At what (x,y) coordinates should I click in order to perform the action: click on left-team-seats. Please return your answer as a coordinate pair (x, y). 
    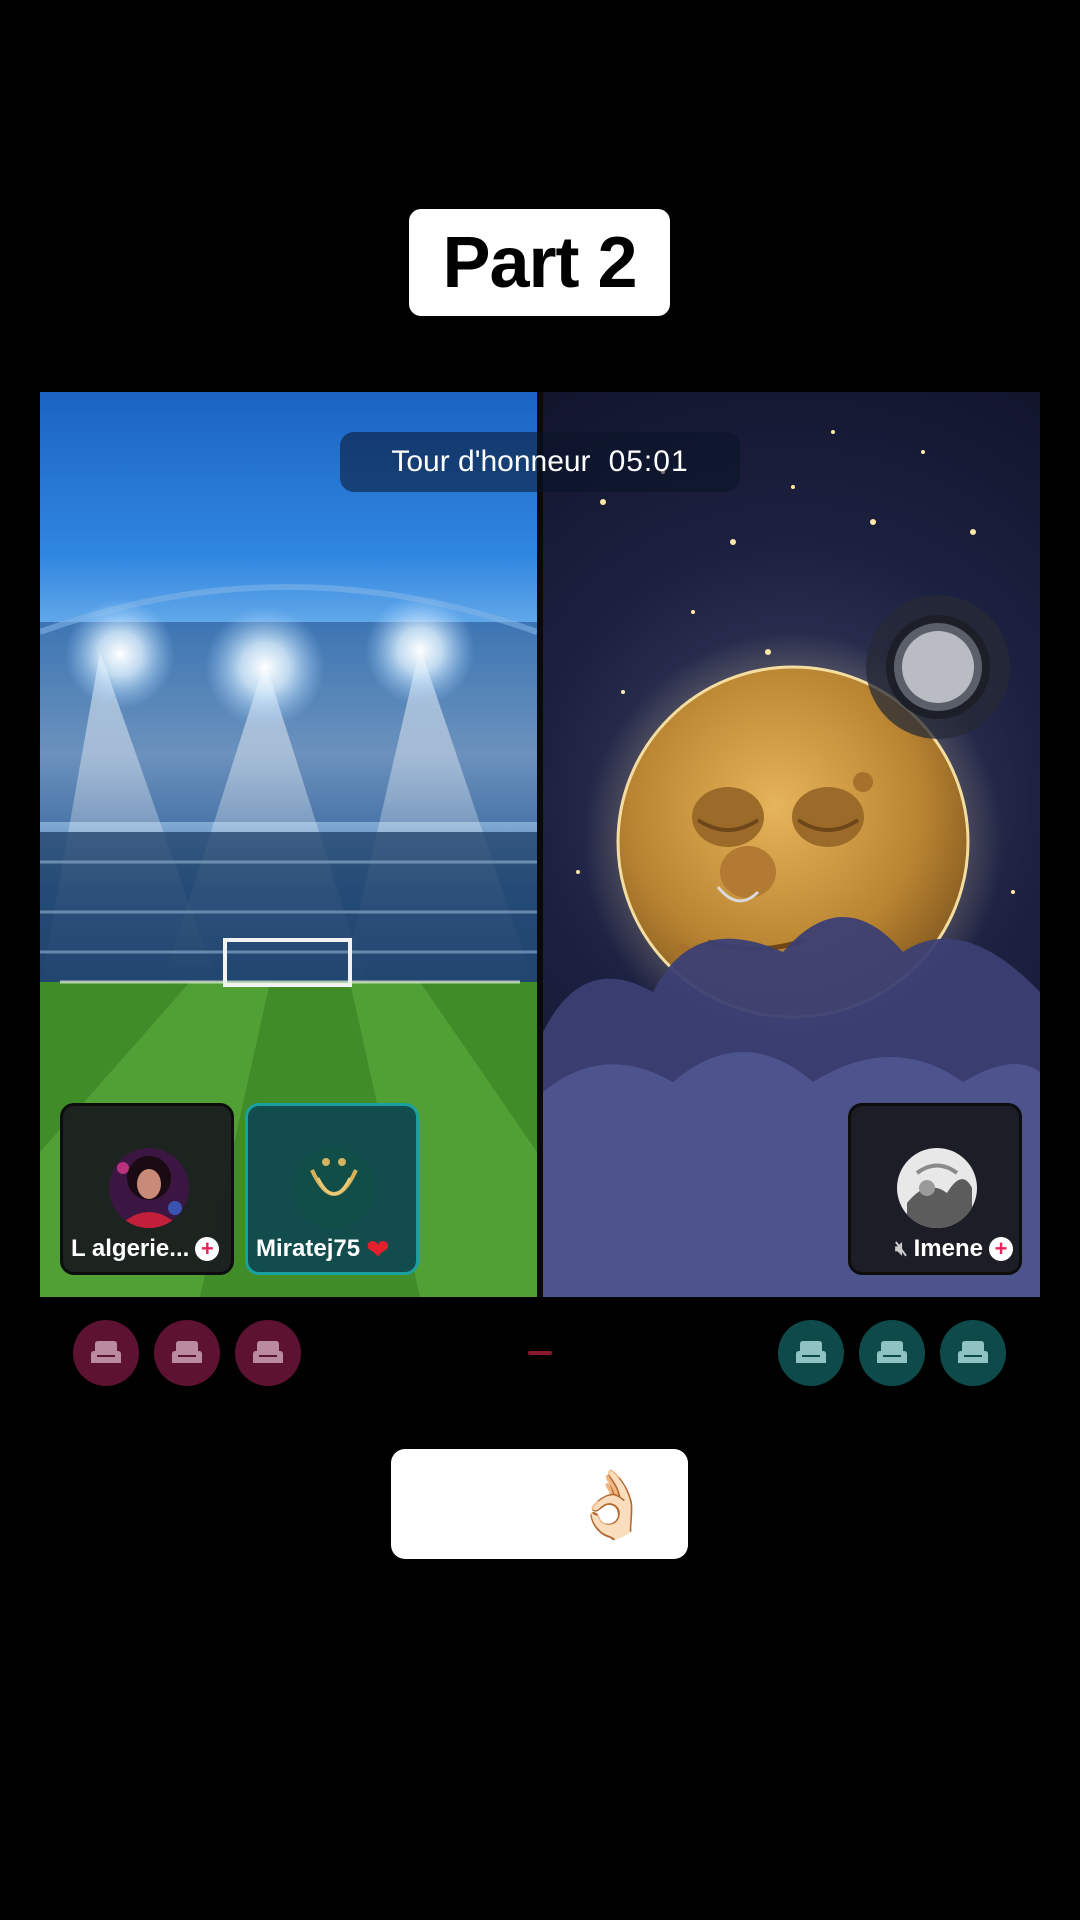
    Looking at the image, I should click on (187, 1353).